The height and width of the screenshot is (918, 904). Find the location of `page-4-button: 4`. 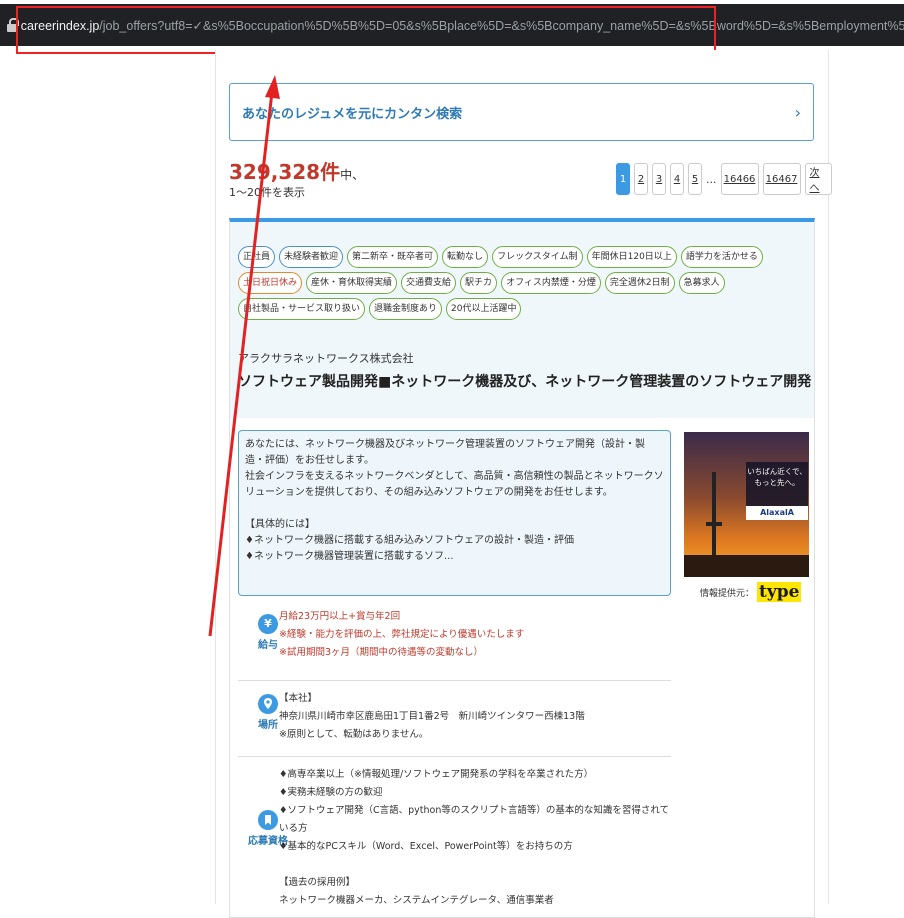

page-4-button: 4 is located at coordinates (677, 179).